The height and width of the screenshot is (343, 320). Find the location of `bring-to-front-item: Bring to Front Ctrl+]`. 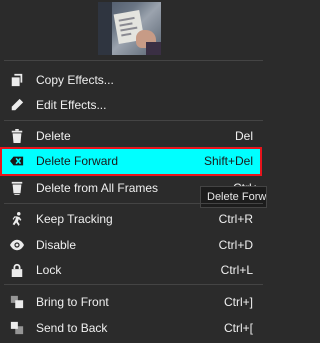

bring-to-front-item: Bring to Front Ctrl+] is located at coordinates (133, 302).